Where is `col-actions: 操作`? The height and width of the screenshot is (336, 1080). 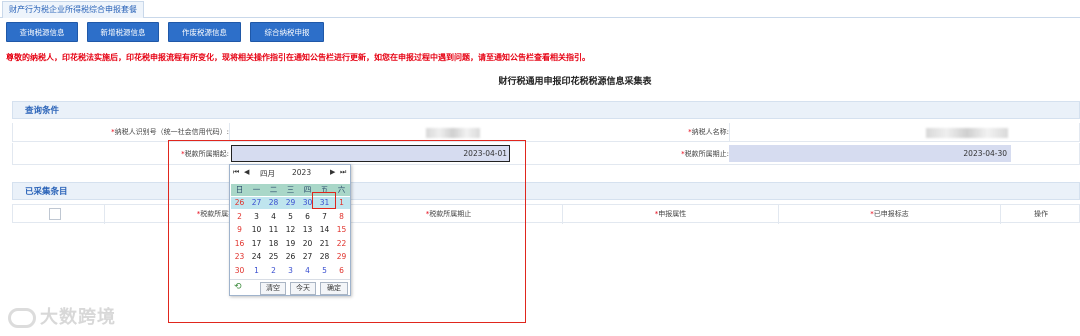 col-actions: 操作 is located at coordinates (1040, 214).